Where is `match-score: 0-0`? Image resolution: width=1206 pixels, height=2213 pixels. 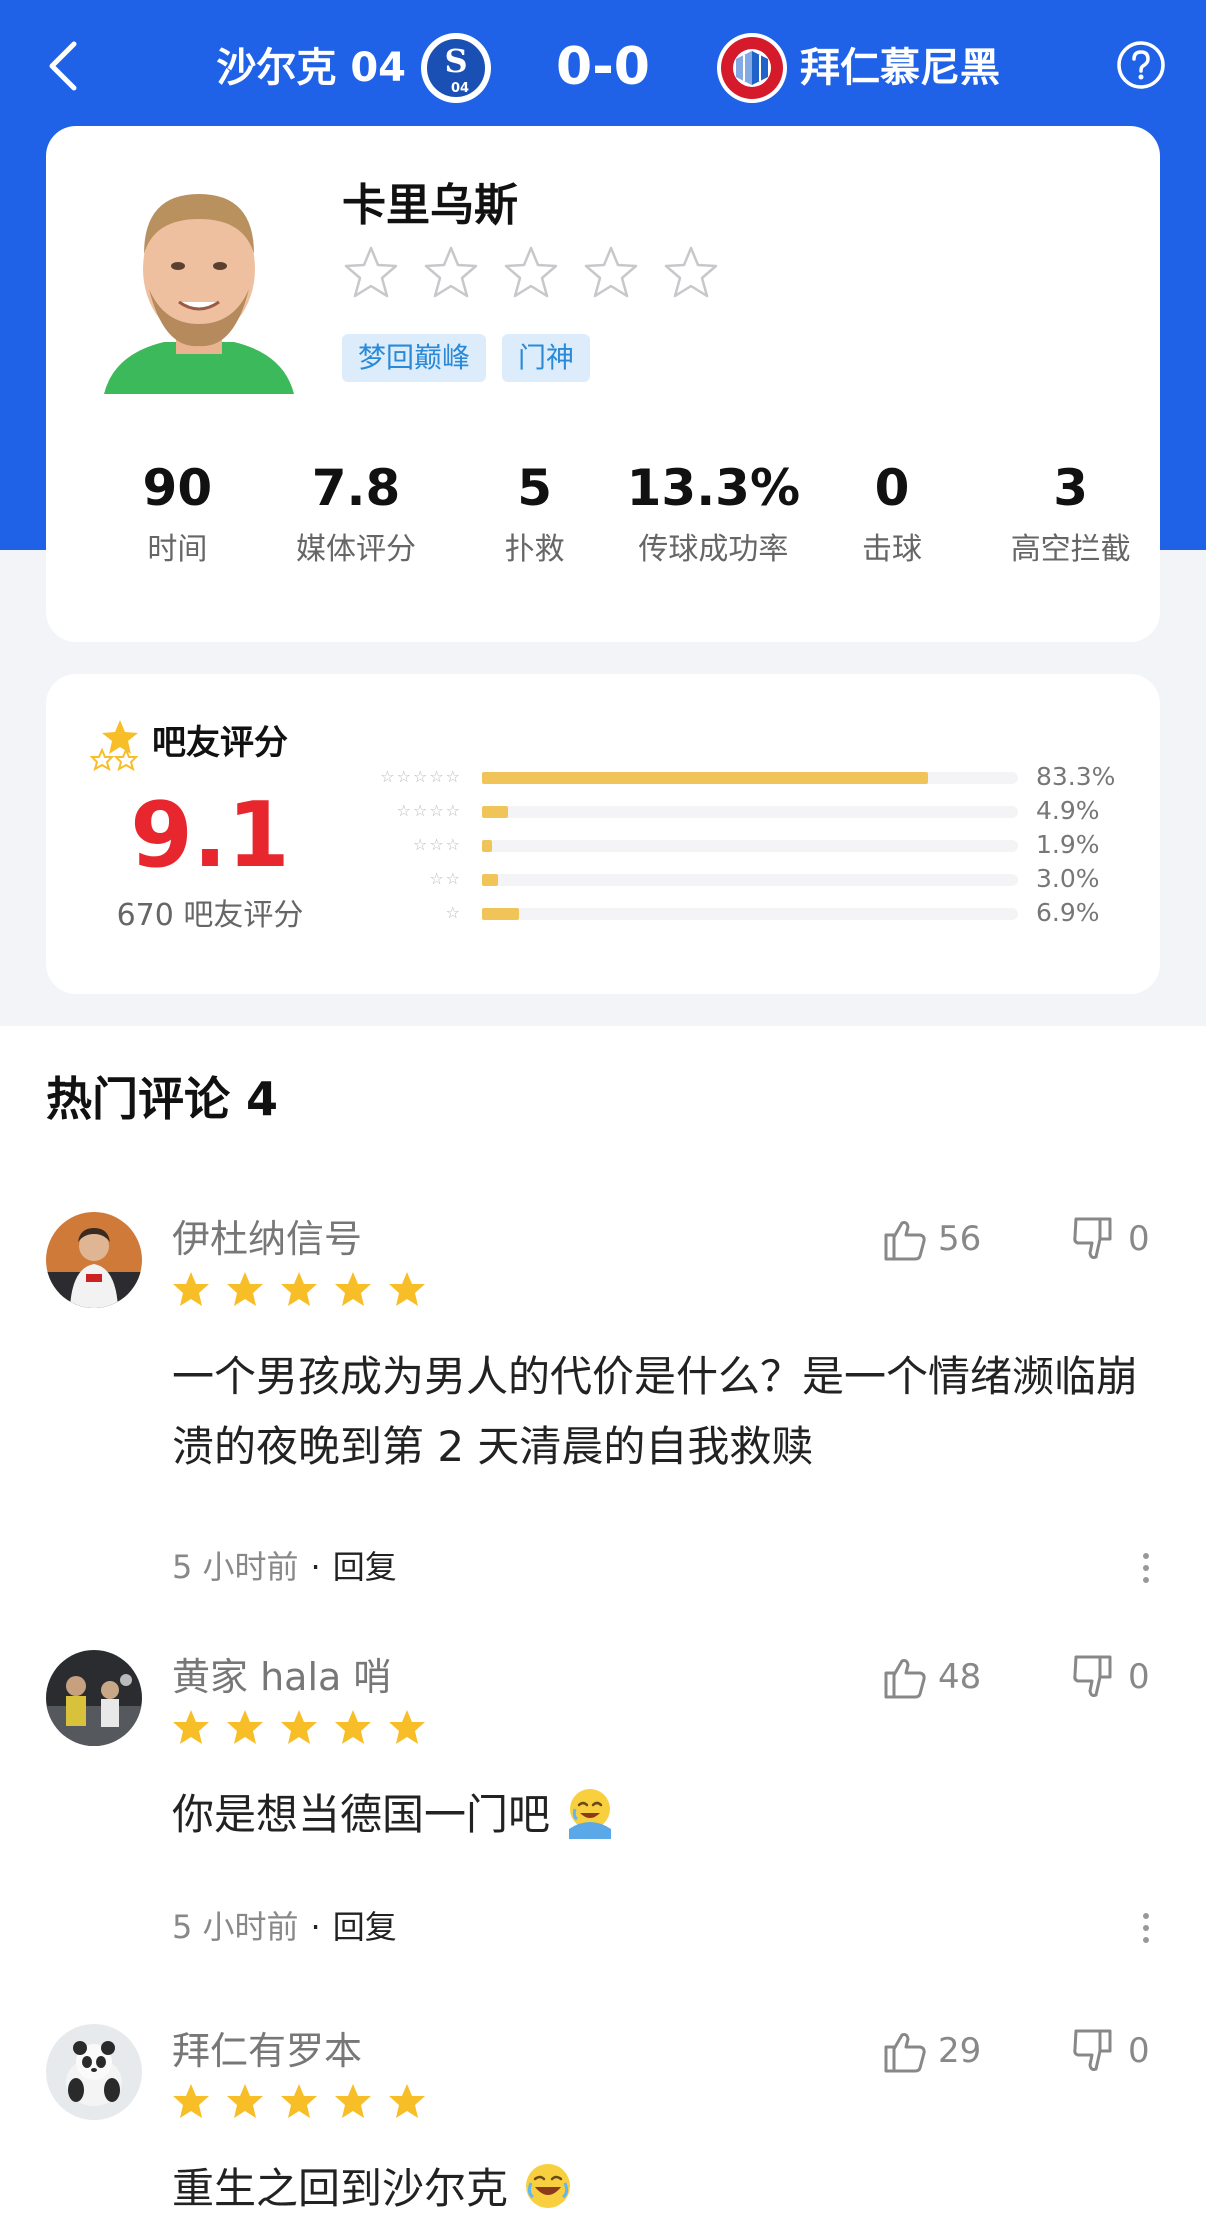
match-score: 0-0 is located at coordinates (603, 67).